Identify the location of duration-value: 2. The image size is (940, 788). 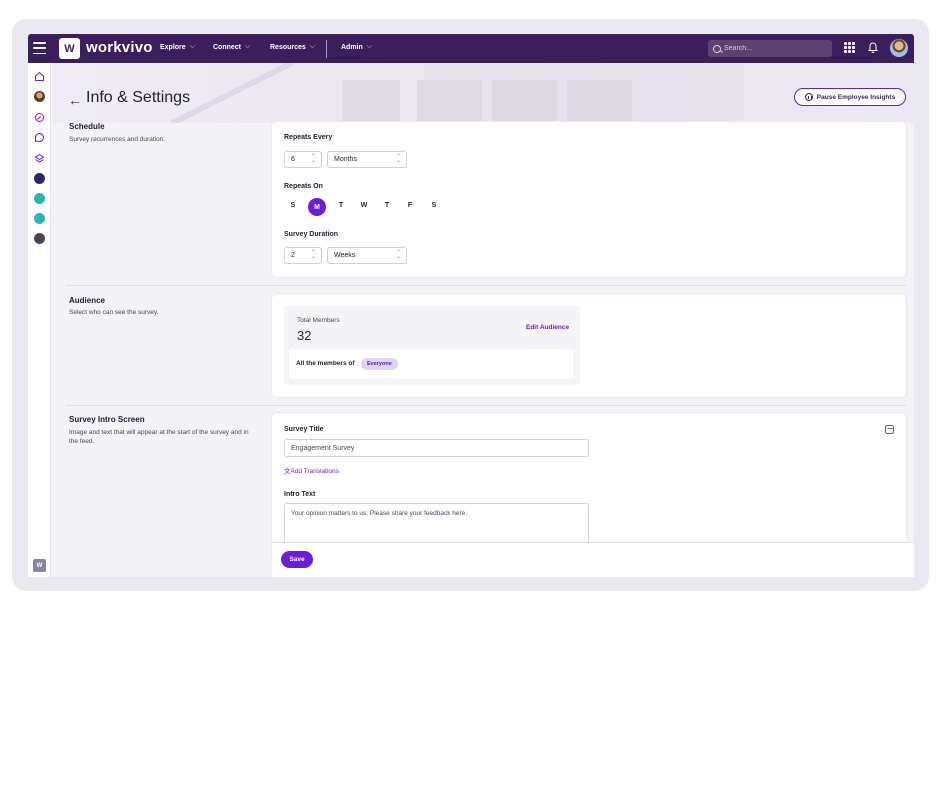
(293, 255).